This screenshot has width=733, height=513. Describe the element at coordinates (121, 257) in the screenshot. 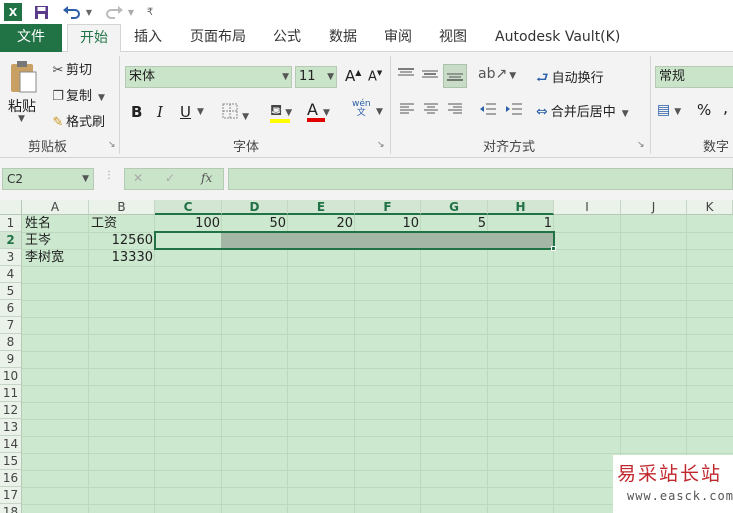

I see `cell-b3: 13330` at that location.